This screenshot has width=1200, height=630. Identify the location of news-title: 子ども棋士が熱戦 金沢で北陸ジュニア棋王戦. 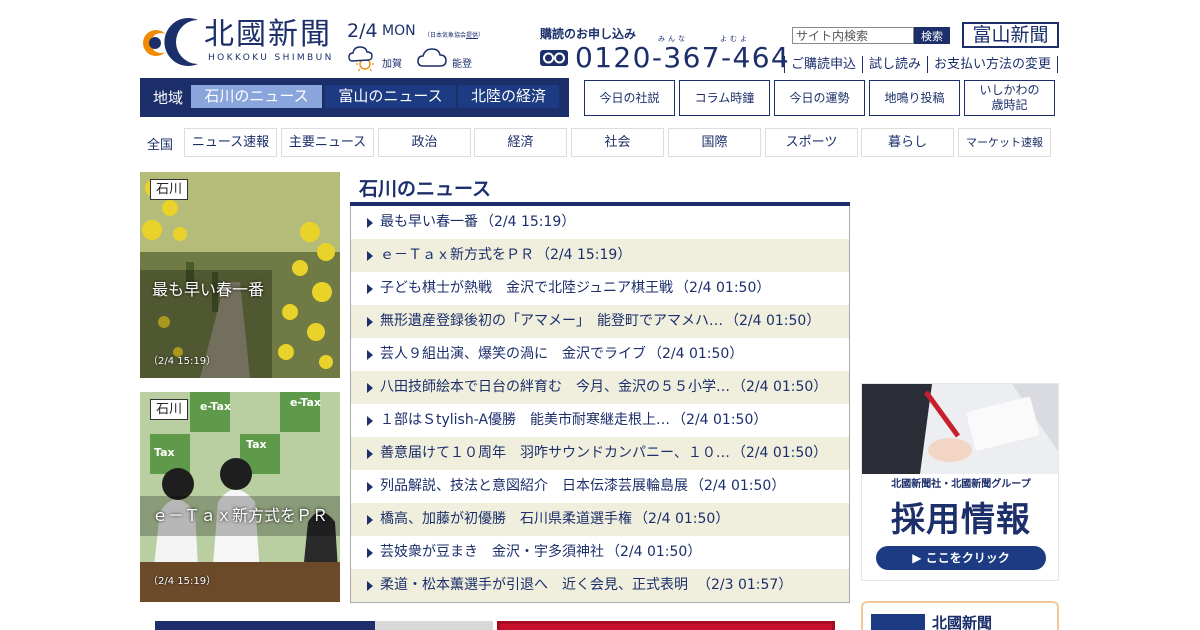
(526, 288).